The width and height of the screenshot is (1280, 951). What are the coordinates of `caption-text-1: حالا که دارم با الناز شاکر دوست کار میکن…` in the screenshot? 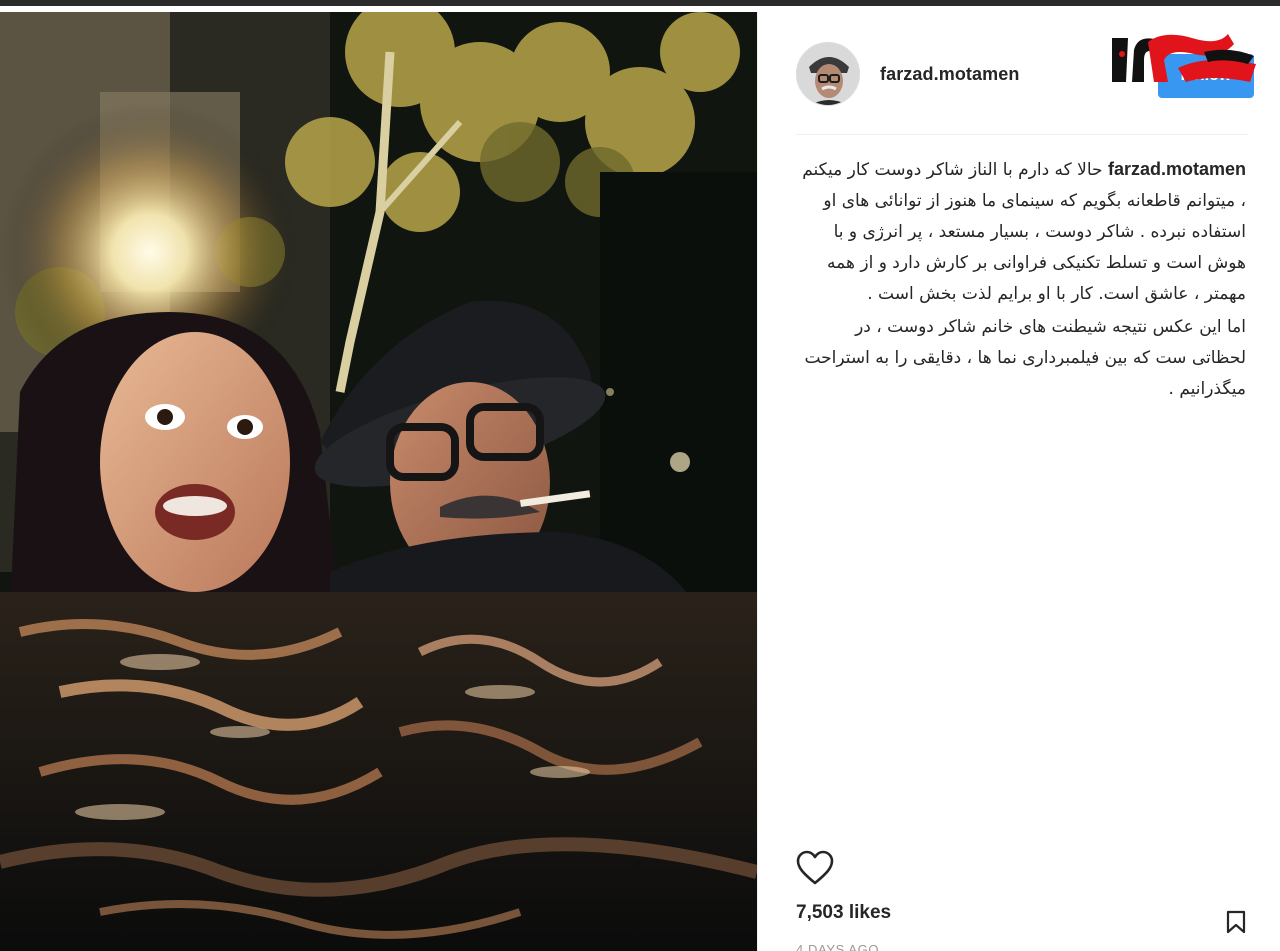 It's located at (1024, 232).